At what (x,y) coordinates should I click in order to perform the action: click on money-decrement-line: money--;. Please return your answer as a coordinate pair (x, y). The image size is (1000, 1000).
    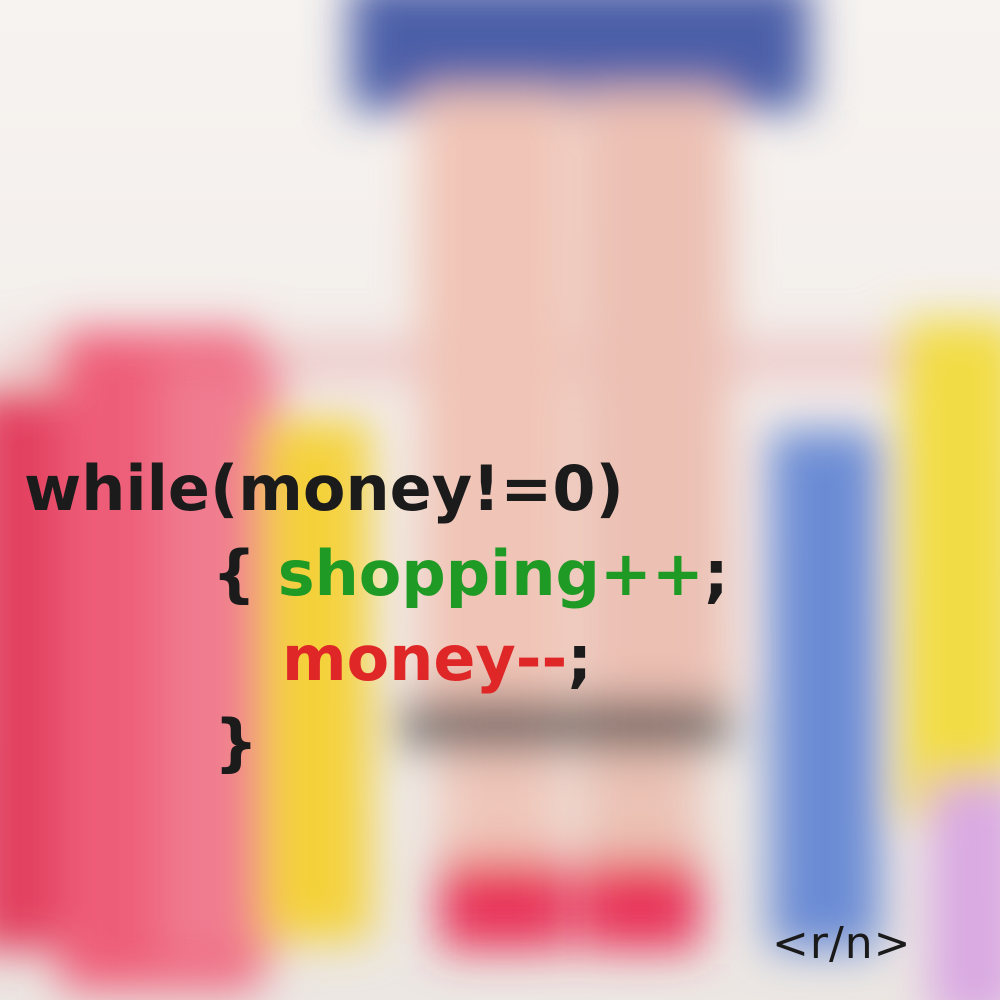
    Looking at the image, I should click on (437, 659).